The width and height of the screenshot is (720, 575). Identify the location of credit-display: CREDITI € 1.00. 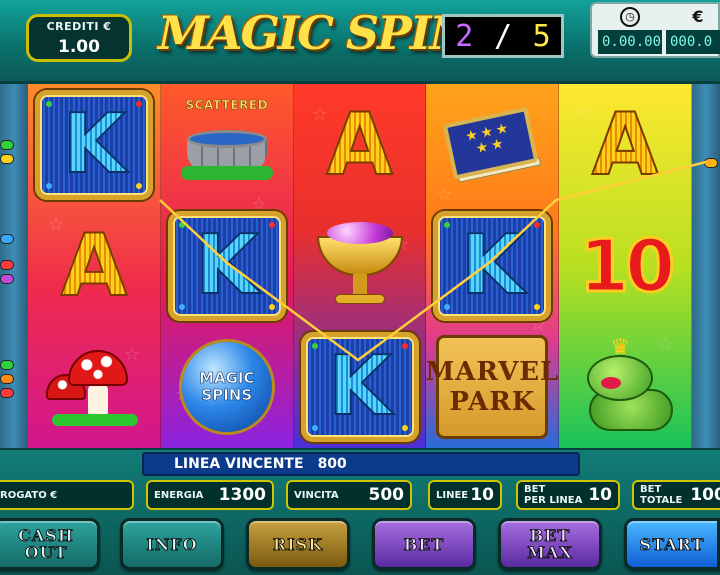
(79, 38).